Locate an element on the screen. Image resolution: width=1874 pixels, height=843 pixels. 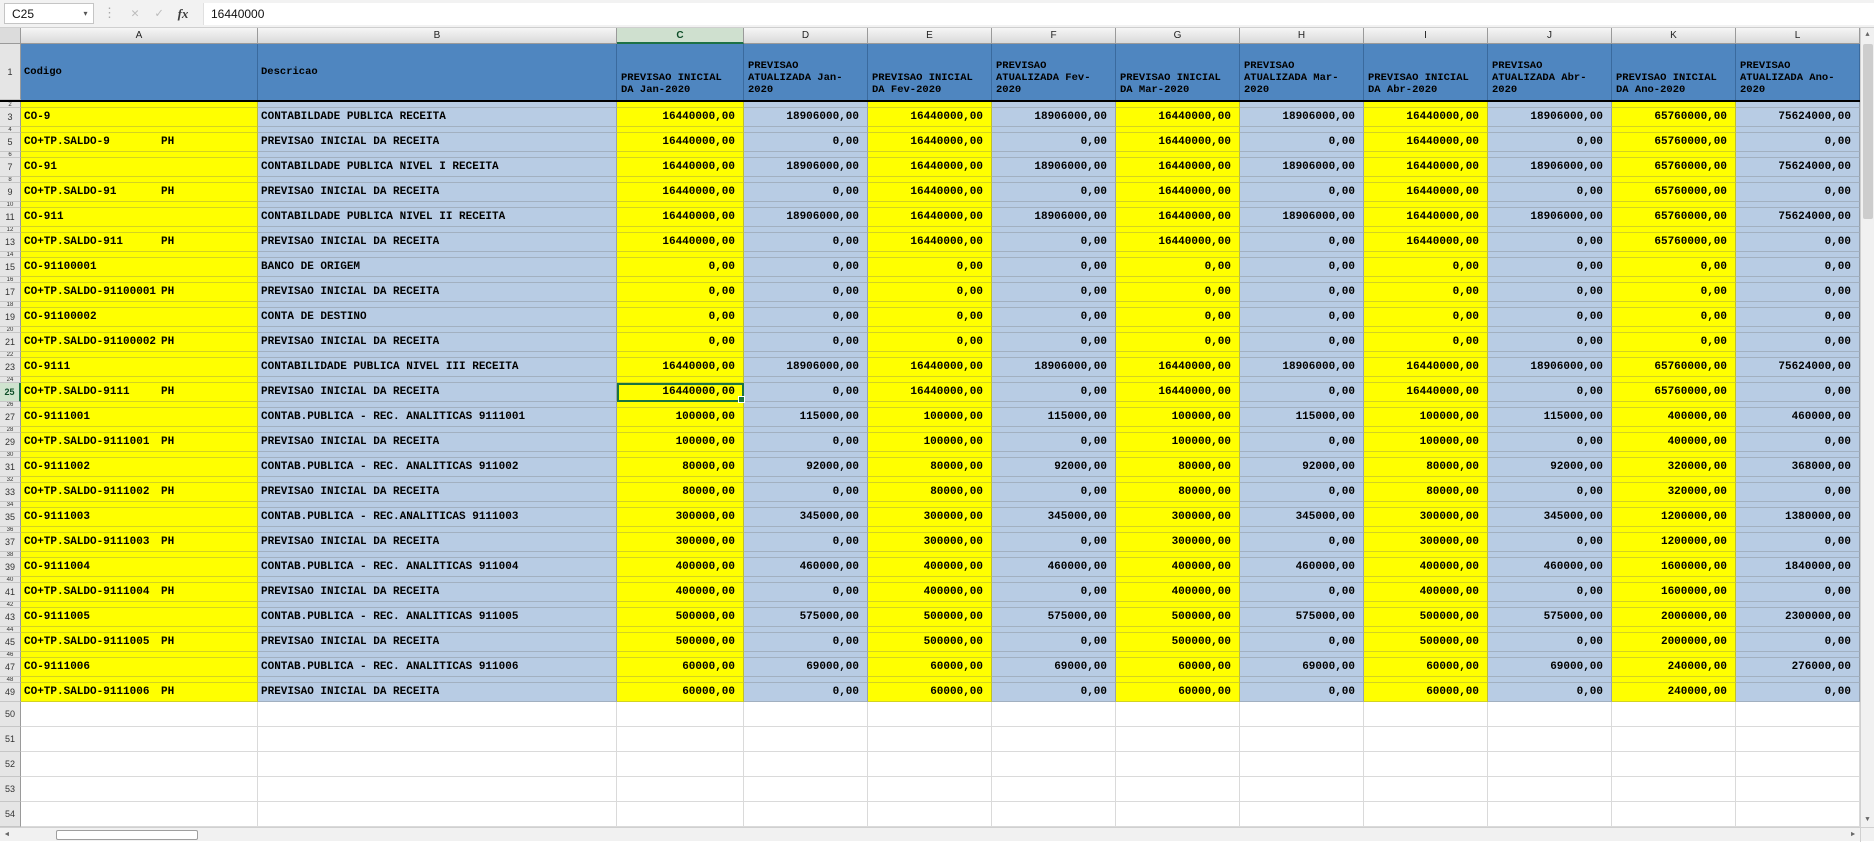
cell-D11: 18906000,00 is located at coordinates (806, 217).